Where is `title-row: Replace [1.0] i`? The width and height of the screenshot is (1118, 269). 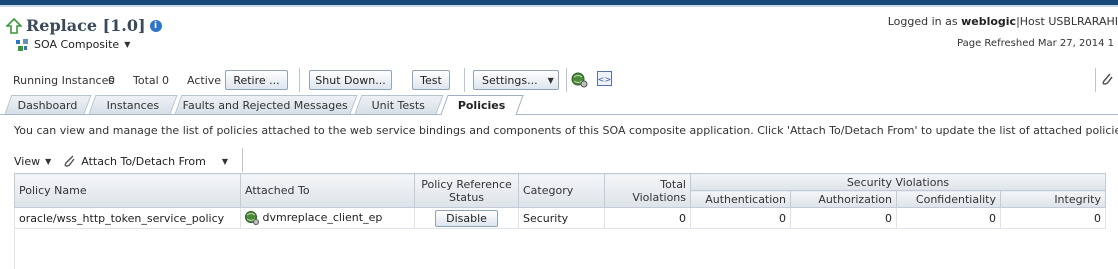
title-row: Replace [1.0] i is located at coordinates (84, 25).